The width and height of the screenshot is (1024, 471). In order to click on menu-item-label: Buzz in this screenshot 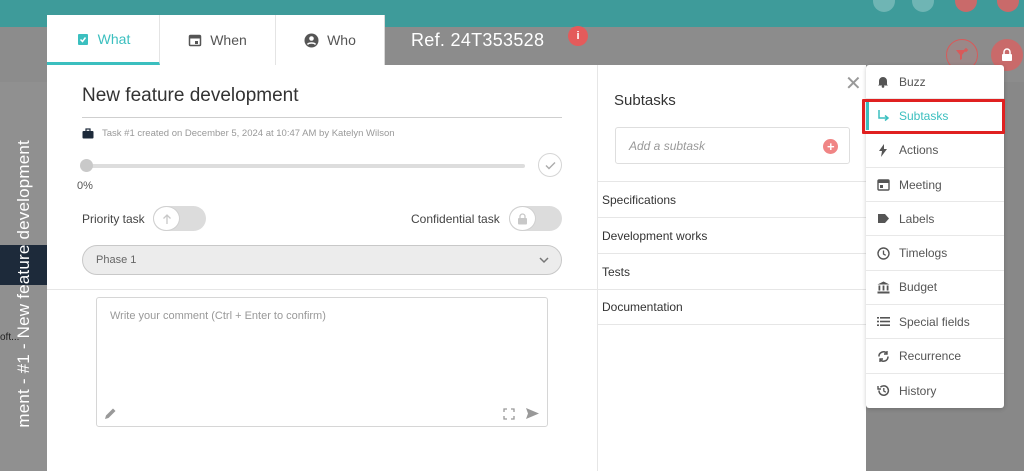, I will do `click(912, 81)`.